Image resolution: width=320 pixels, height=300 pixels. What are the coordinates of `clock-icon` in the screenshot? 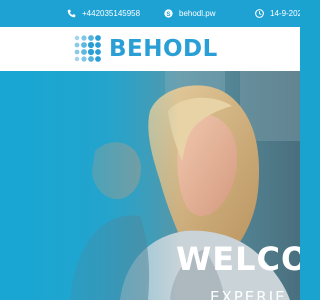 It's located at (259, 13).